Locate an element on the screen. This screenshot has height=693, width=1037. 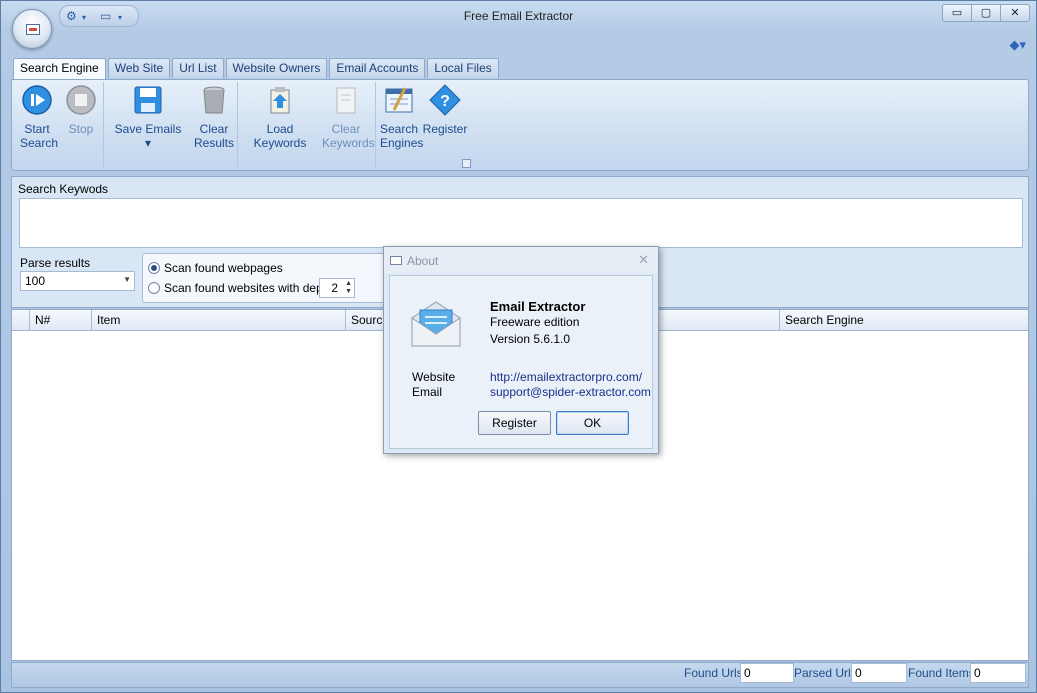
stepper-down-icon: ▼ is located at coordinates (348, 291).